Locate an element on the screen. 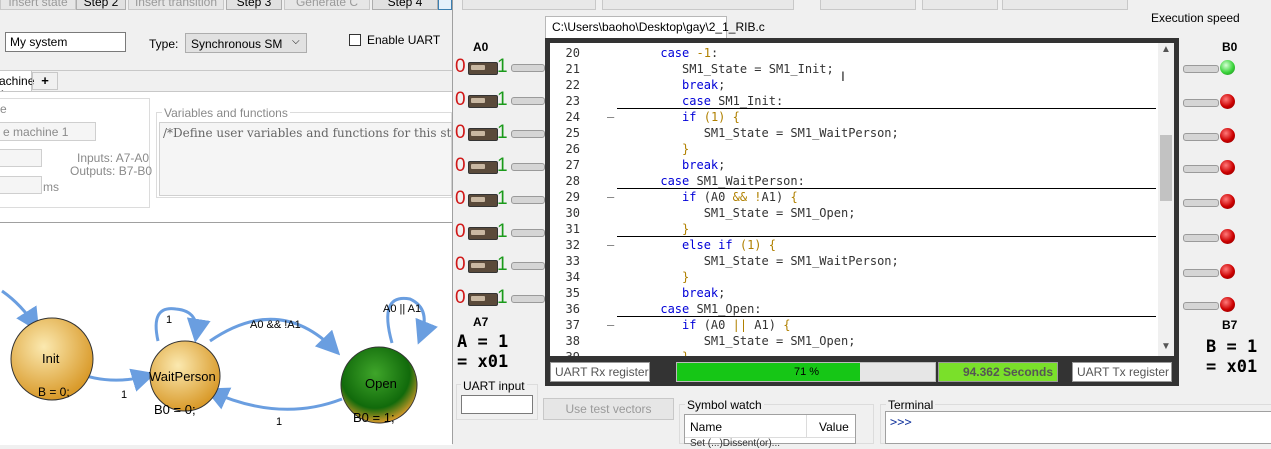 This screenshot has height=449, width=1271. code-line: 33 SM1_State = SM1_WaitPerson; is located at coordinates (854, 261).